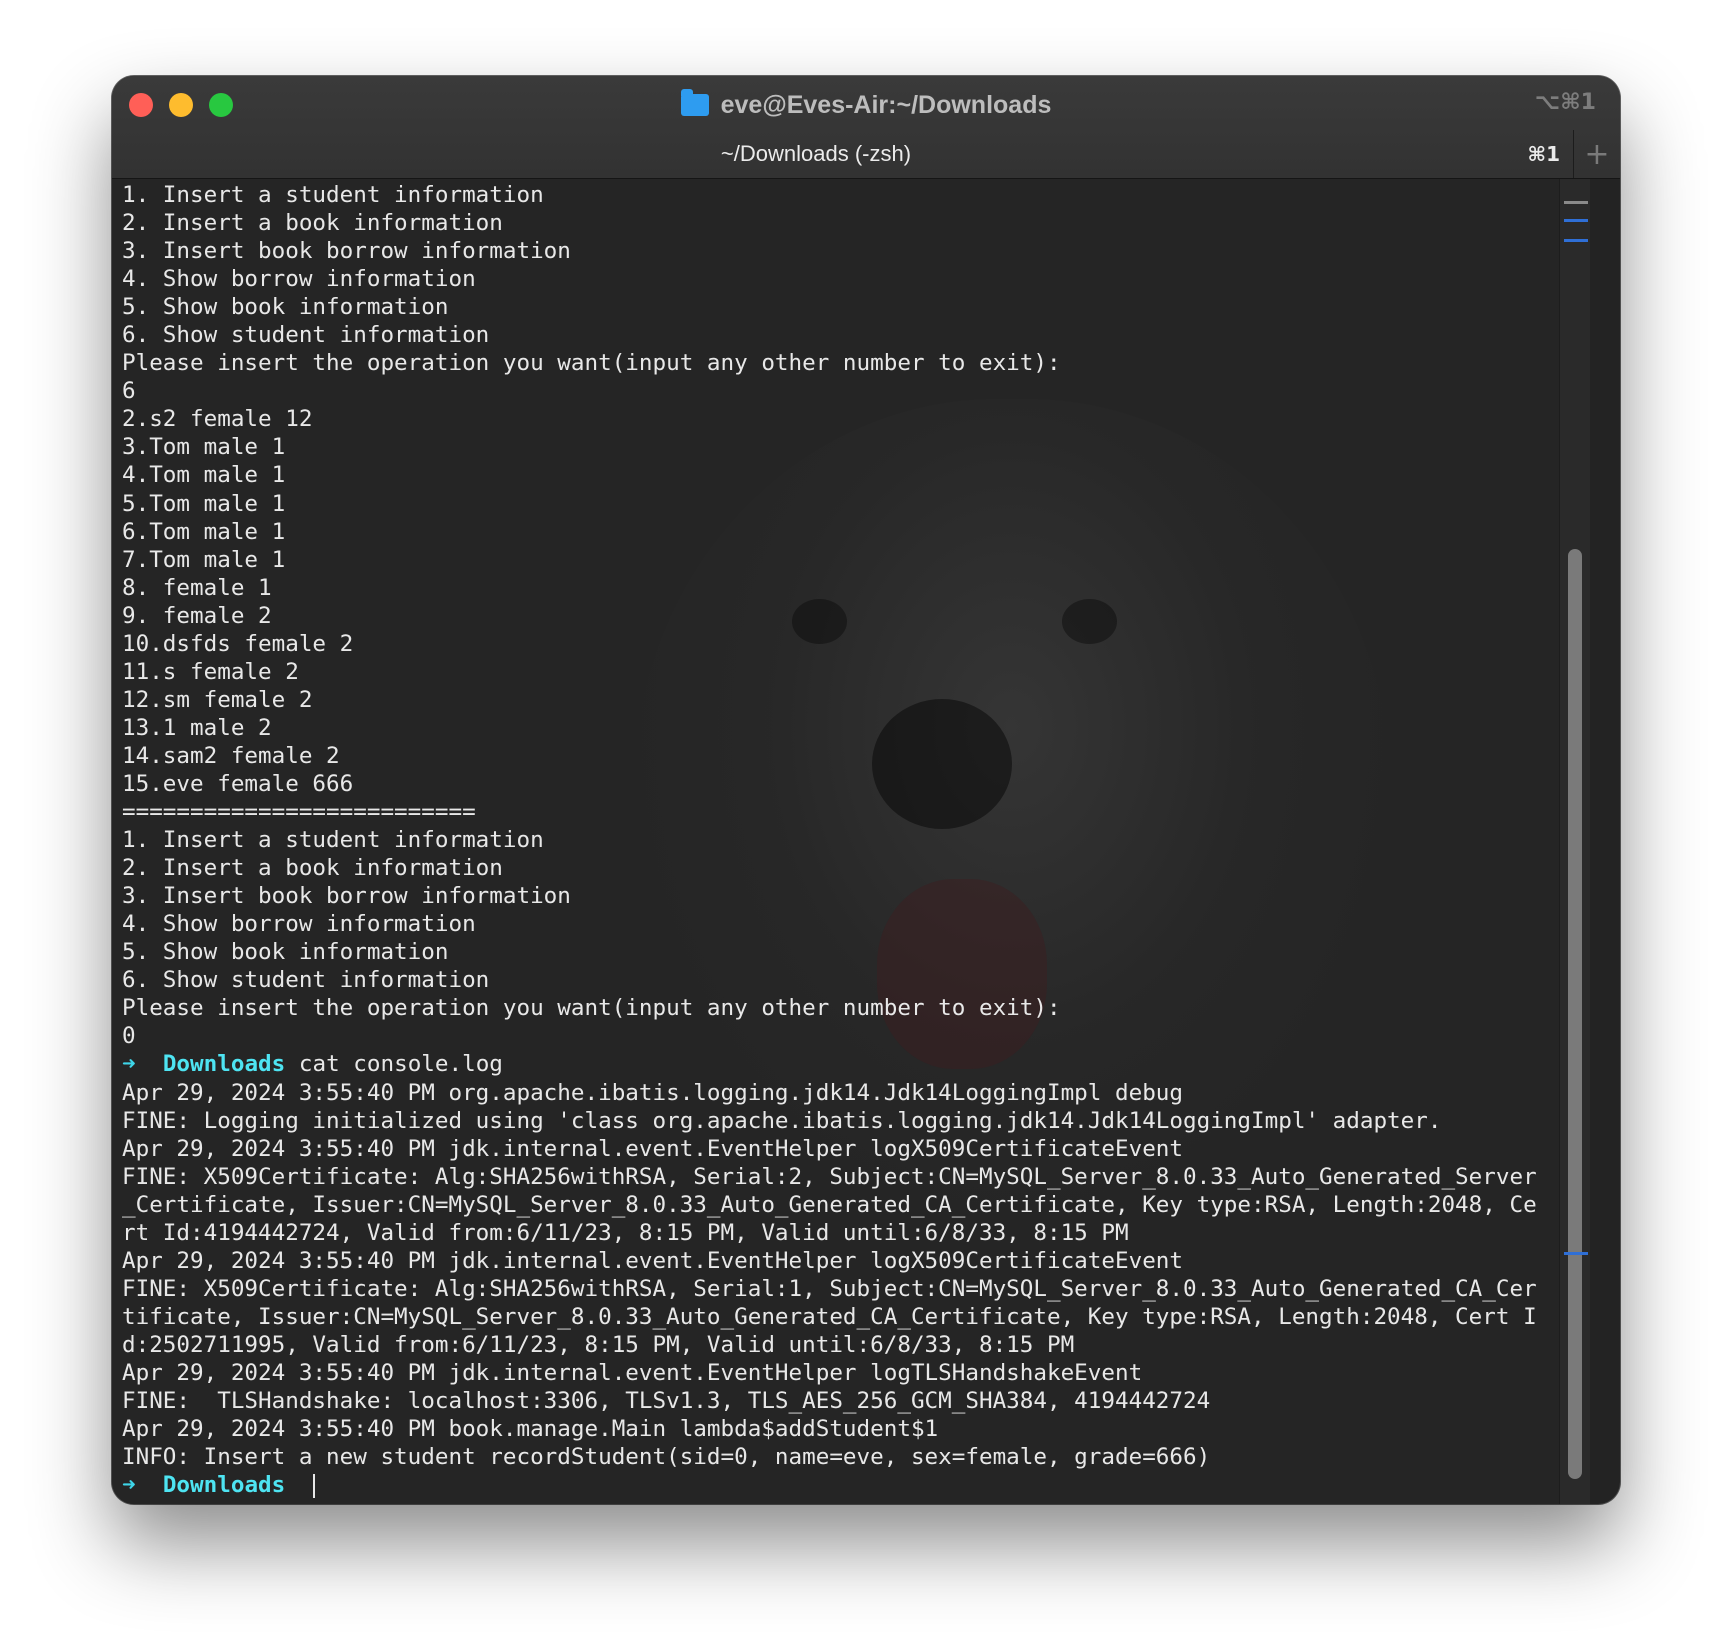 The image size is (1730, 1652). Describe the element at coordinates (231, 755) in the screenshot. I see `output-text: 14.sam2 female 2` at that location.